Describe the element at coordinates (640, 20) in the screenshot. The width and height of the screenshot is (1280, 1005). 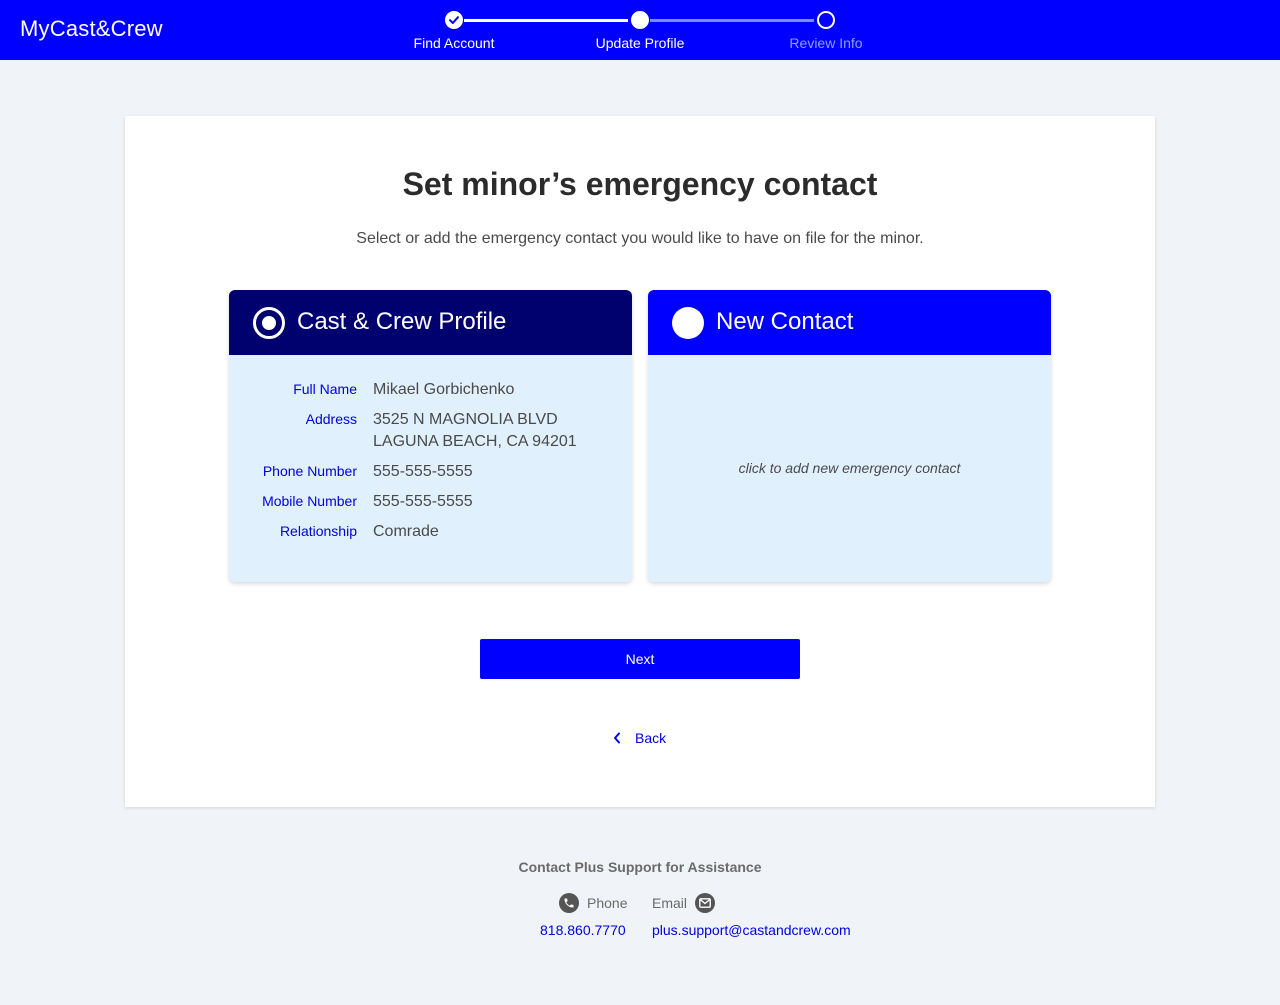
I see `step-2-indicator` at that location.